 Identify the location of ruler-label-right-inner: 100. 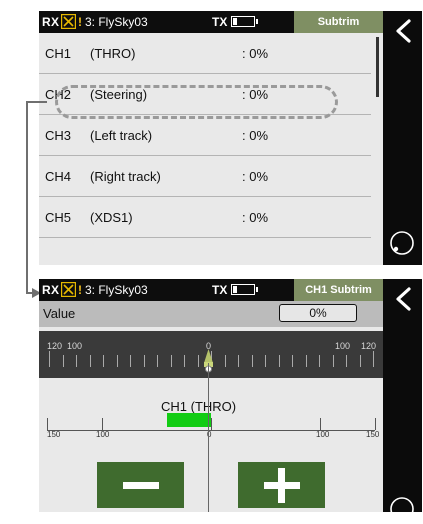
(343, 346).